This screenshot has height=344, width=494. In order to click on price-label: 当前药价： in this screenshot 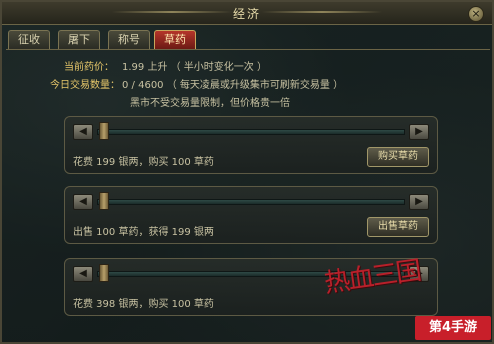, I will do `click(89, 67)`.